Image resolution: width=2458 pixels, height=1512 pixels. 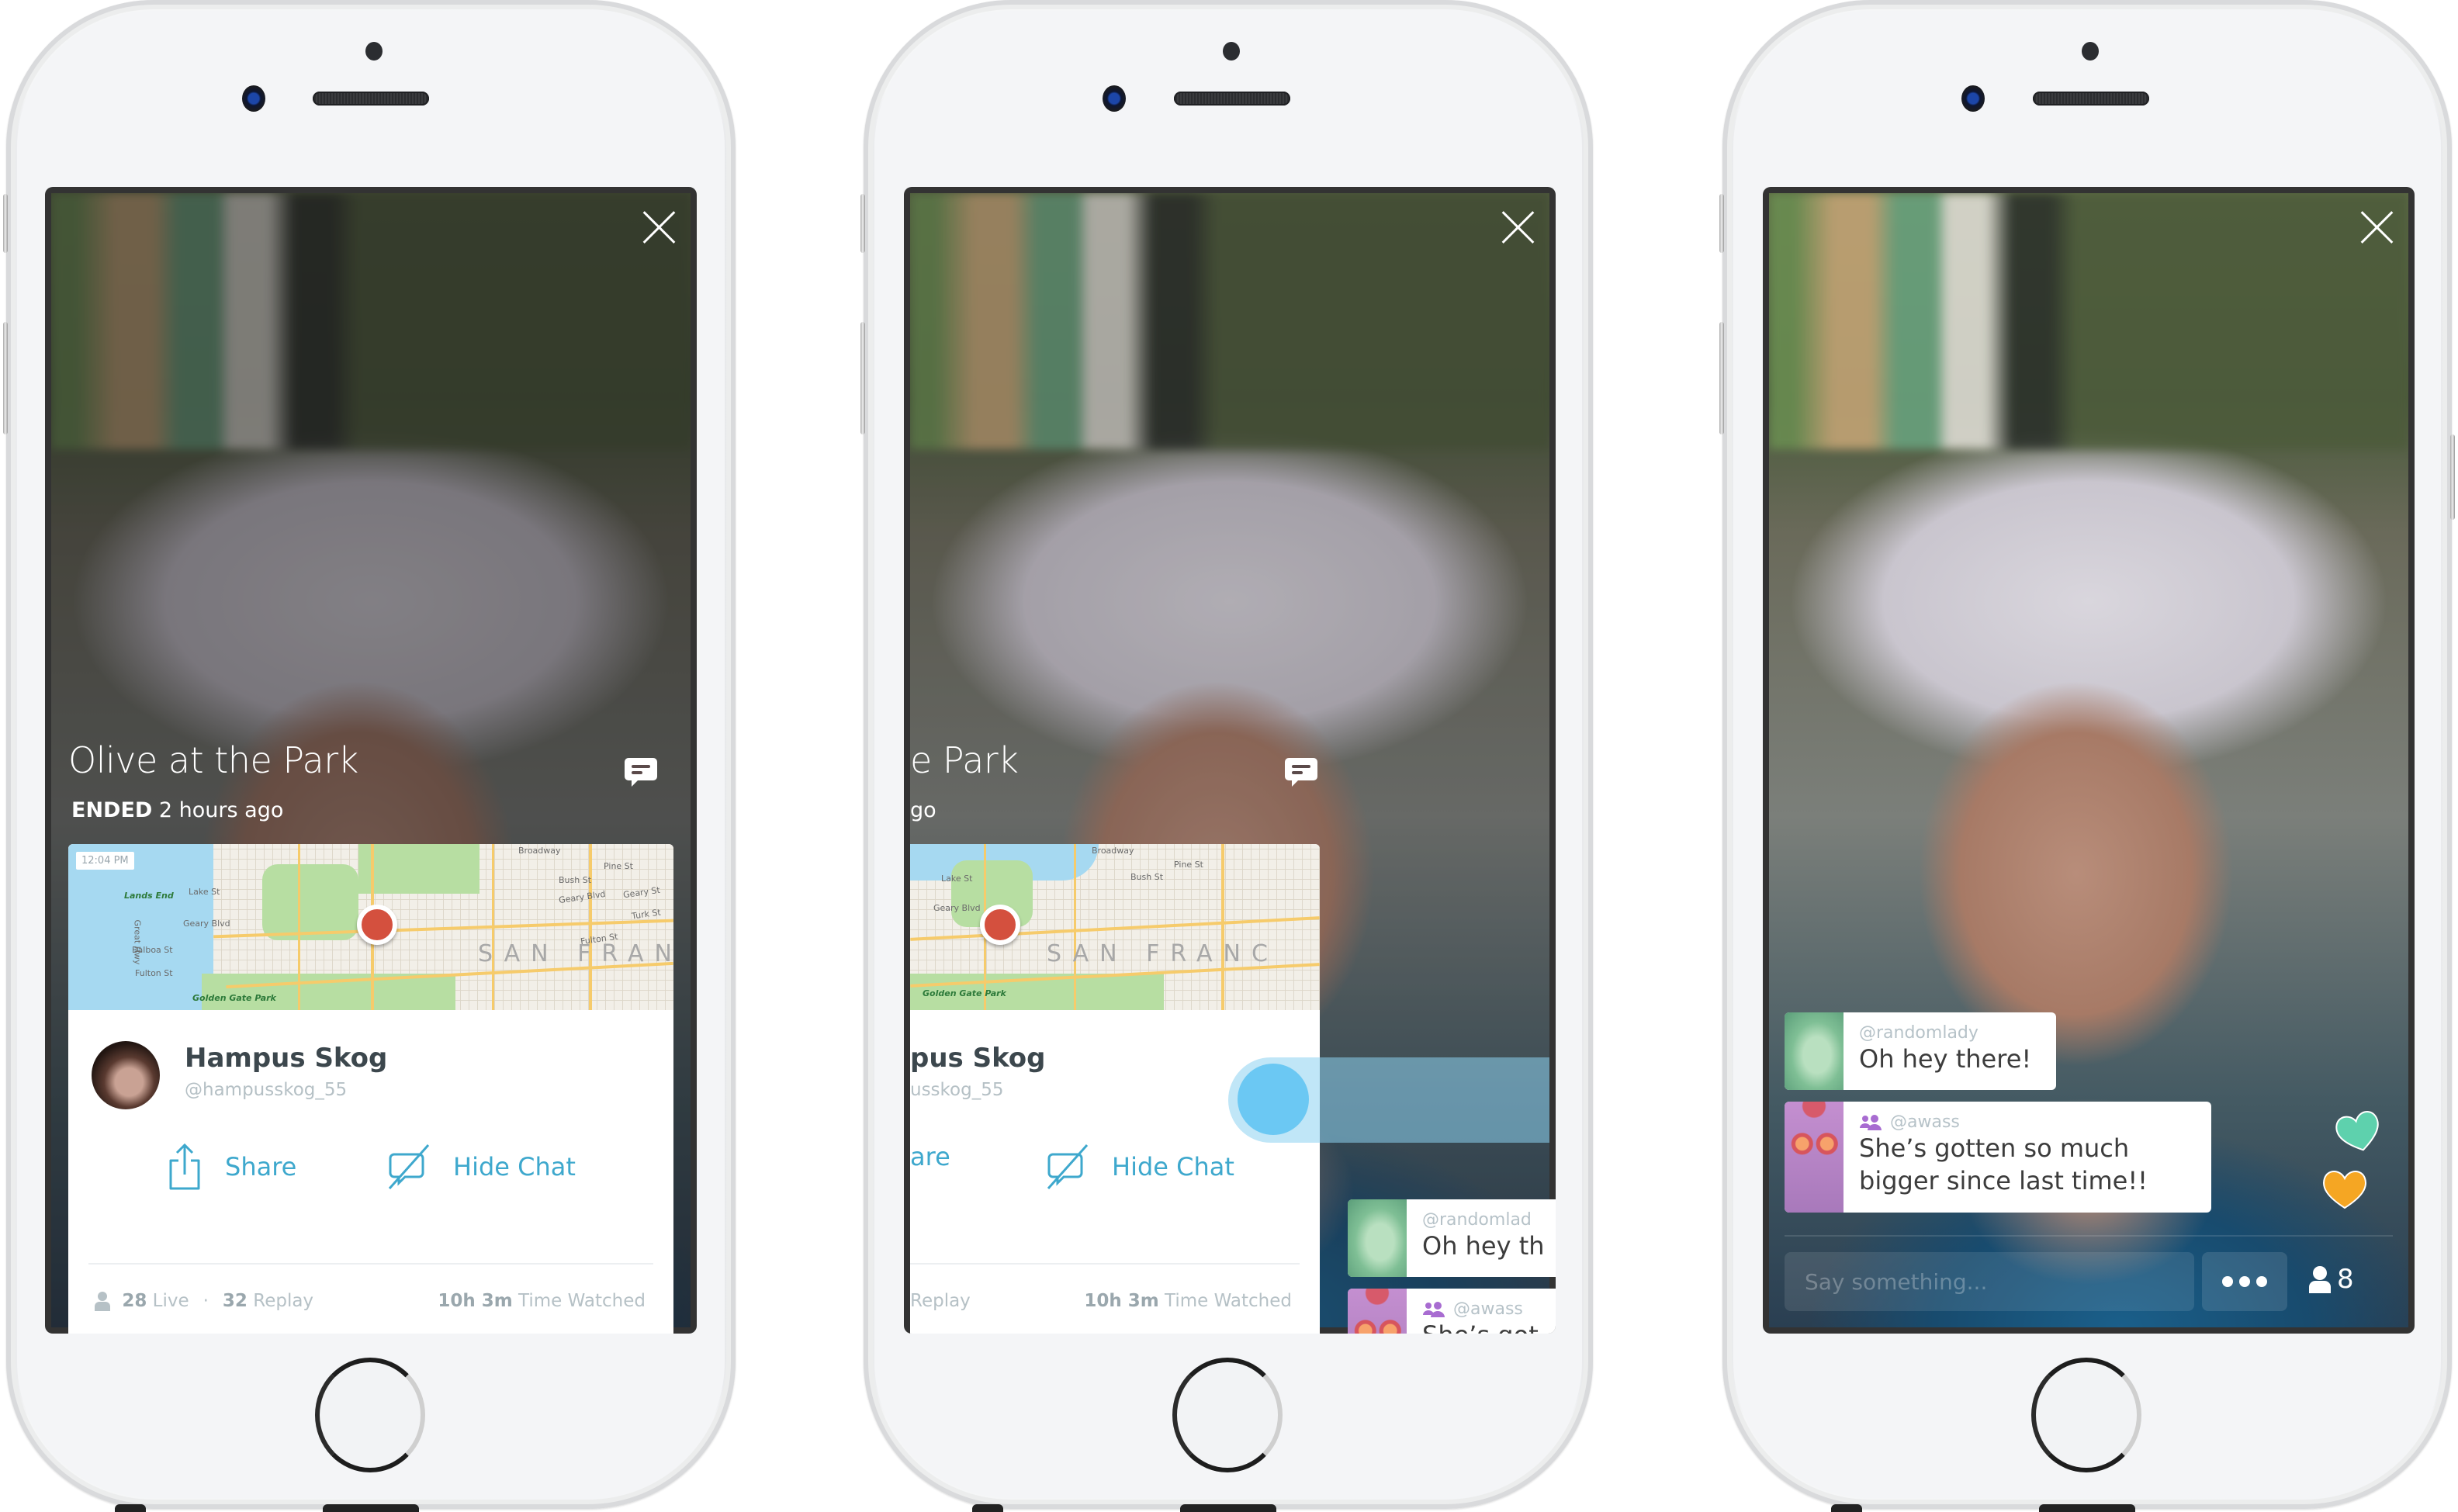 What do you see at coordinates (149, 896) in the screenshot?
I see `map-label: Lands End` at bounding box center [149, 896].